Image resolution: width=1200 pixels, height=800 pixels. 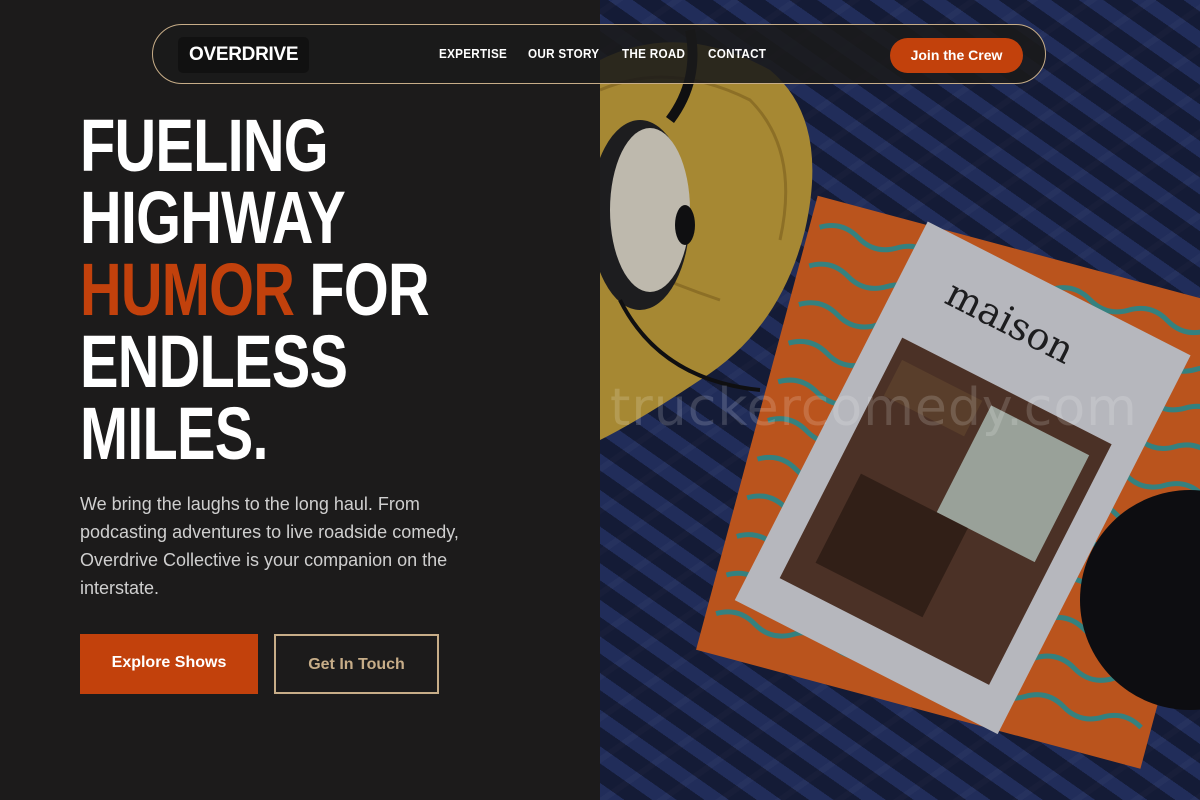 I want to click on watermark-text: truckercomedy.com, so click(x=874, y=408).